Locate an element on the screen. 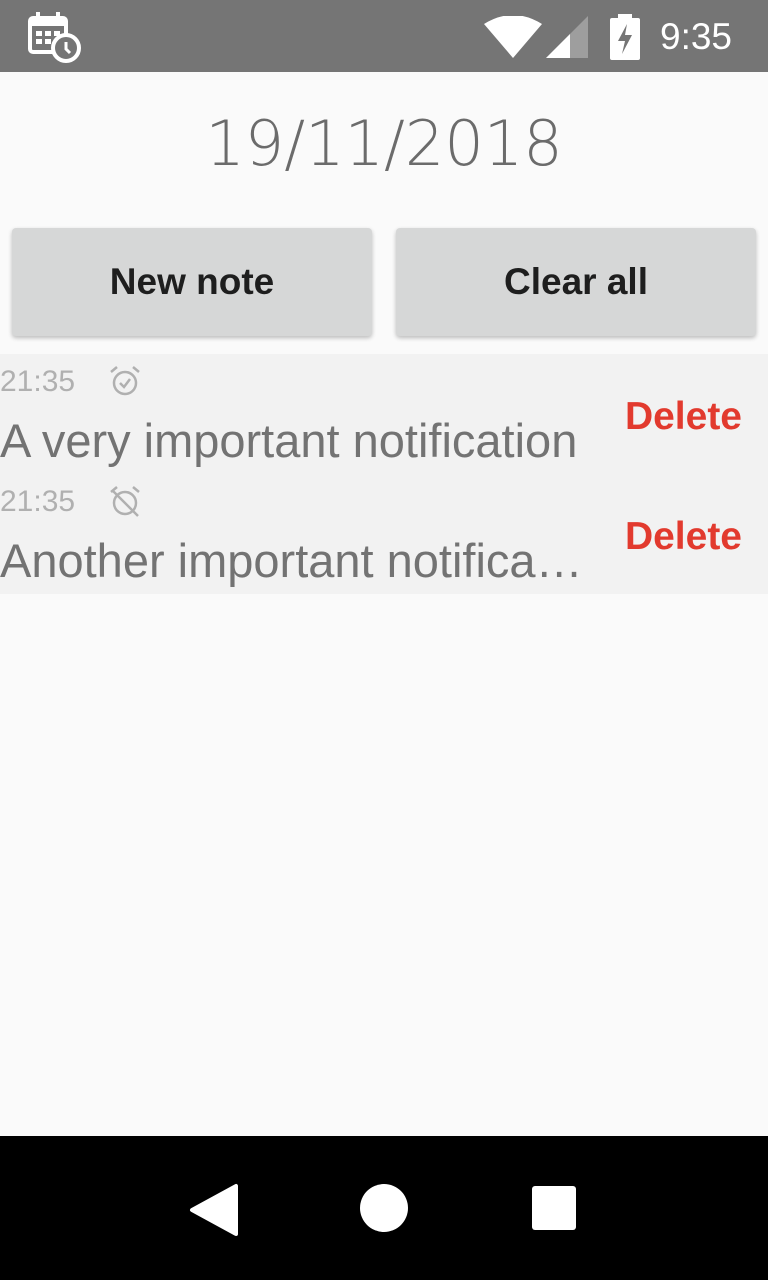  home-icon is located at coordinates (384, 1208).